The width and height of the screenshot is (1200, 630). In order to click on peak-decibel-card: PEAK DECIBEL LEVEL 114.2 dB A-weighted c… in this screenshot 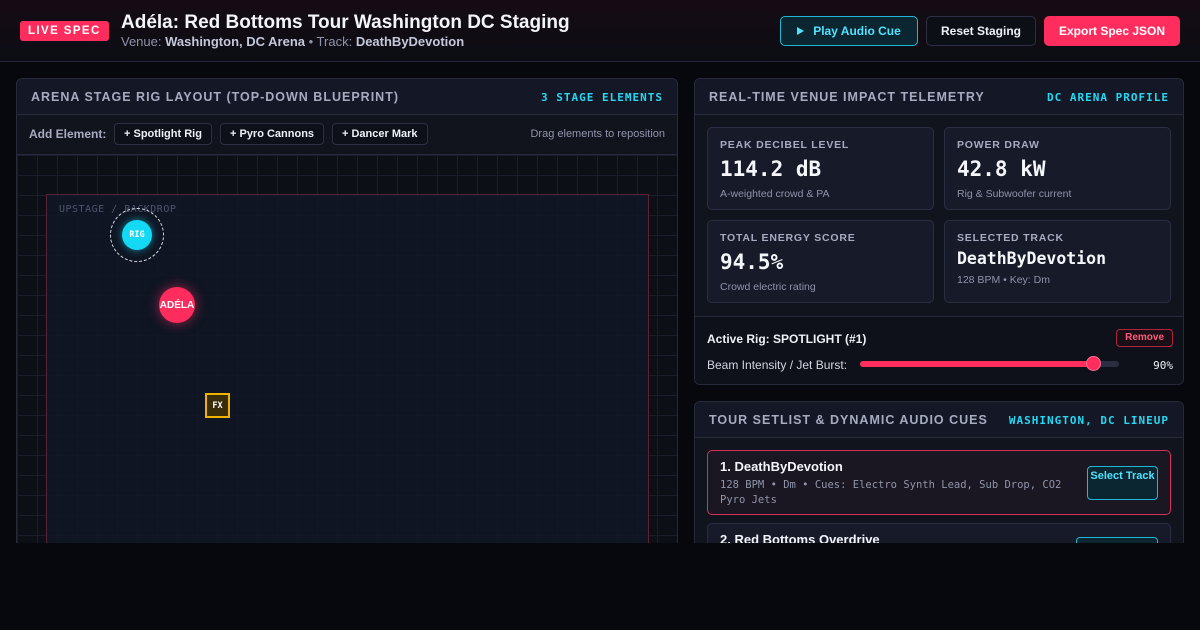, I will do `click(820, 168)`.